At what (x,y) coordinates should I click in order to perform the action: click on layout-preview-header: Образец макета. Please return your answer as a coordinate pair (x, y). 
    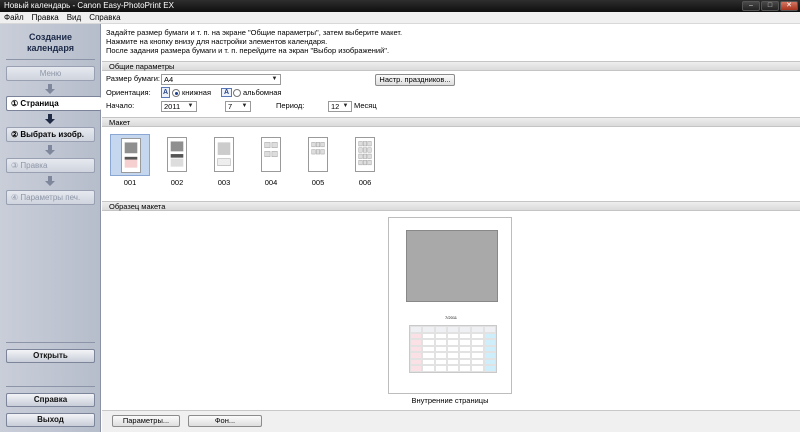
    Looking at the image, I should click on (451, 206).